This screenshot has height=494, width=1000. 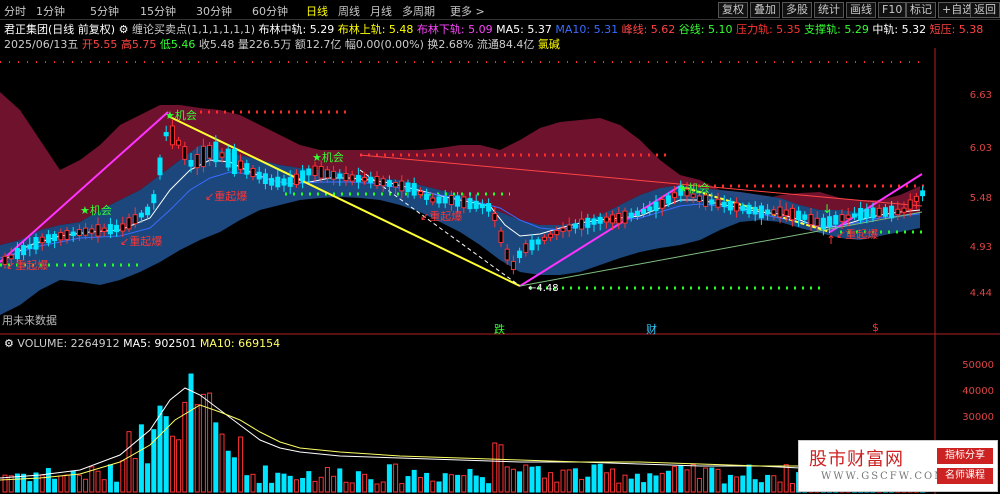 What do you see at coordinates (263, 44) in the screenshot?
I see `ohlc-value-4: 量226.5万` at bounding box center [263, 44].